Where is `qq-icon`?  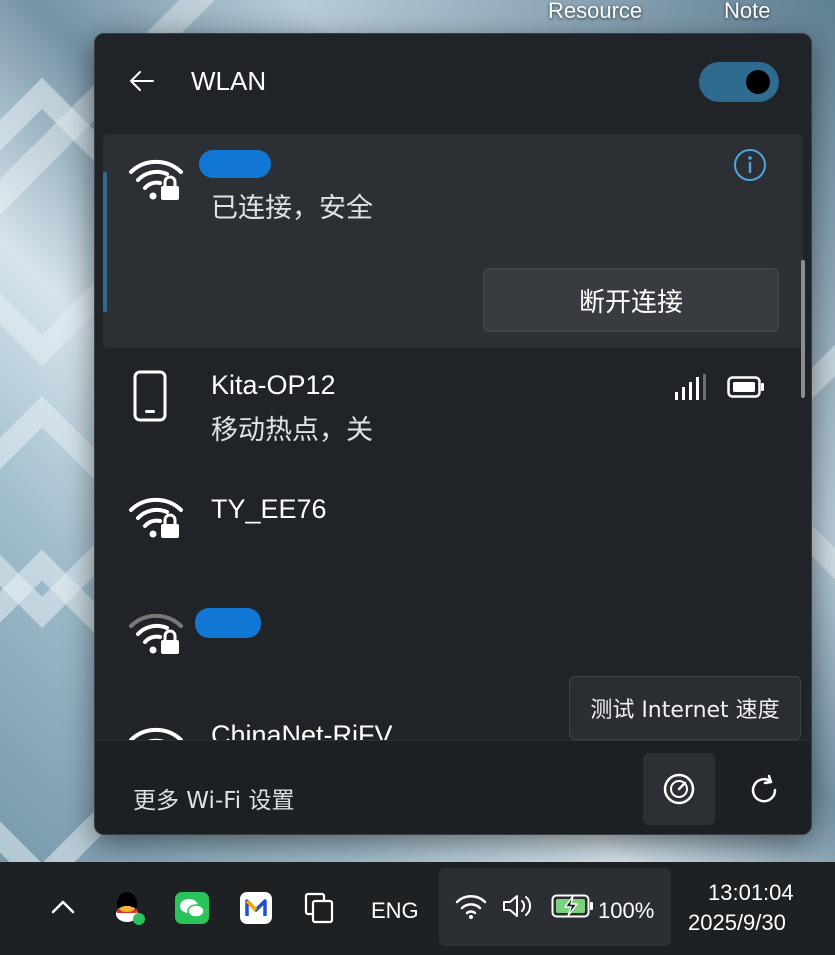
qq-icon is located at coordinates (129, 908).